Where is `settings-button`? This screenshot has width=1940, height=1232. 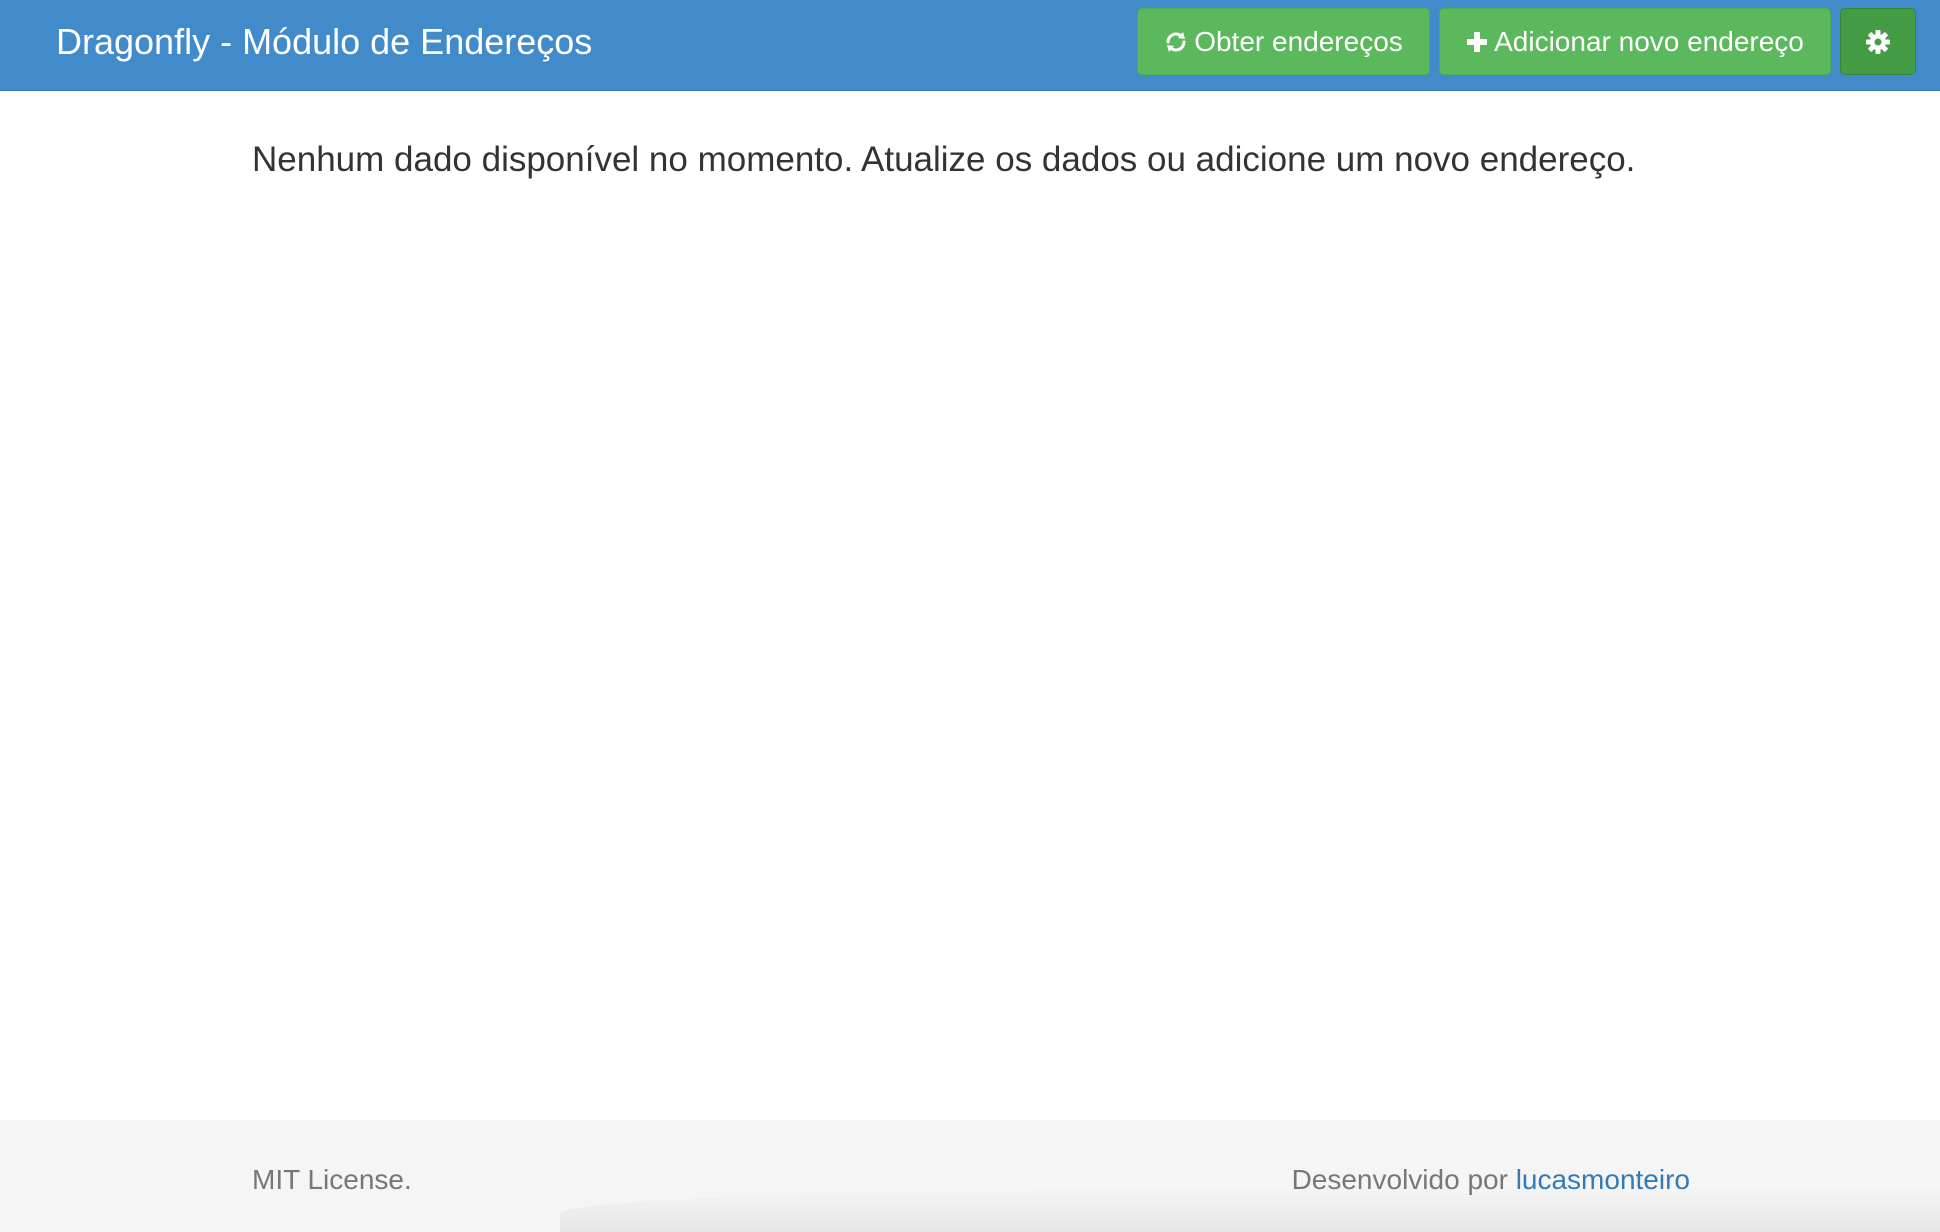 settings-button is located at coordinates (1878, 41).